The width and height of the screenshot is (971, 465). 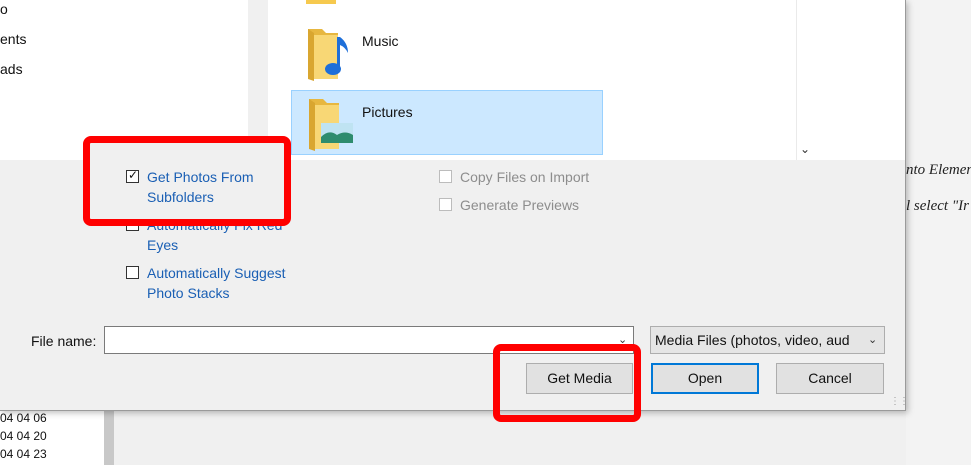 What do you see at coordinates (520, 205) in the screenshot?
I see `option-label: Generate Previews` at bounding box center [520, 205].